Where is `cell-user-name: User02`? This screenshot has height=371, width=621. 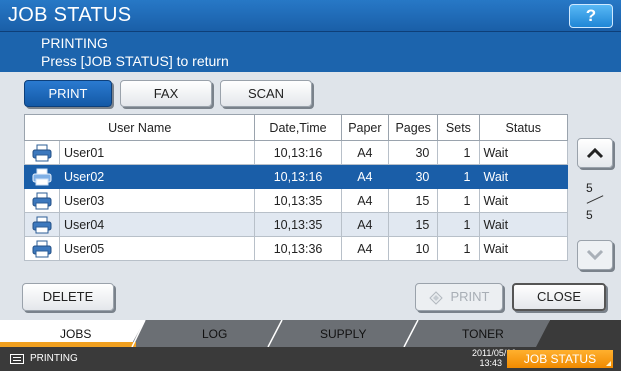 cell-user-name: User02 is located at coordinates (157, 176).